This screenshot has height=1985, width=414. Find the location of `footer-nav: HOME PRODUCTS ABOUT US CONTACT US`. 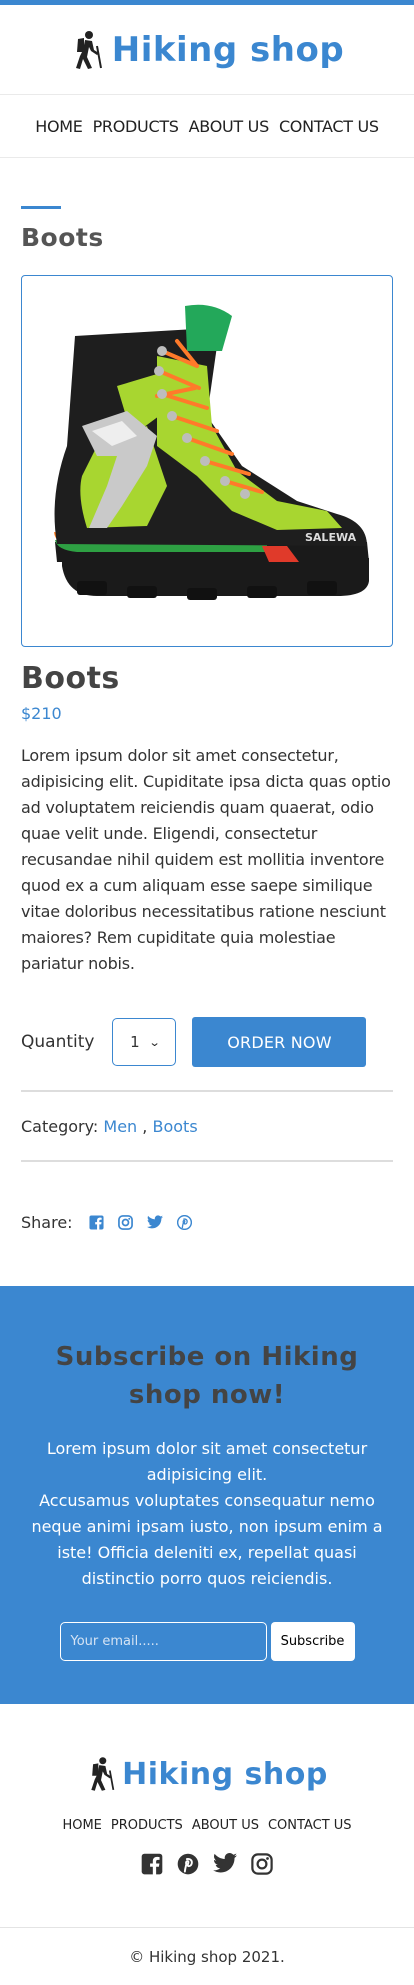

footer-nav: HOME PRODUCTS ABOUT US CONTACT US is located at coordinates (206, 1825).